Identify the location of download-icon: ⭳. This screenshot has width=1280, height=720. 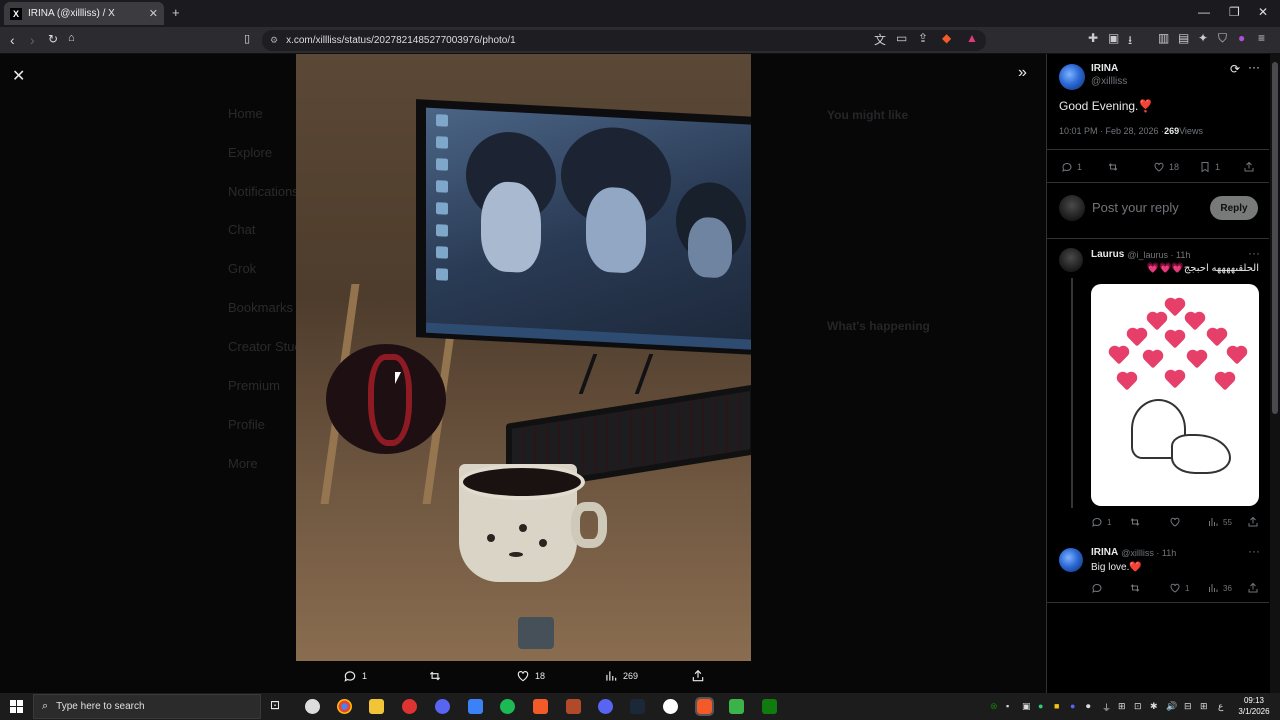
(1130, 41).